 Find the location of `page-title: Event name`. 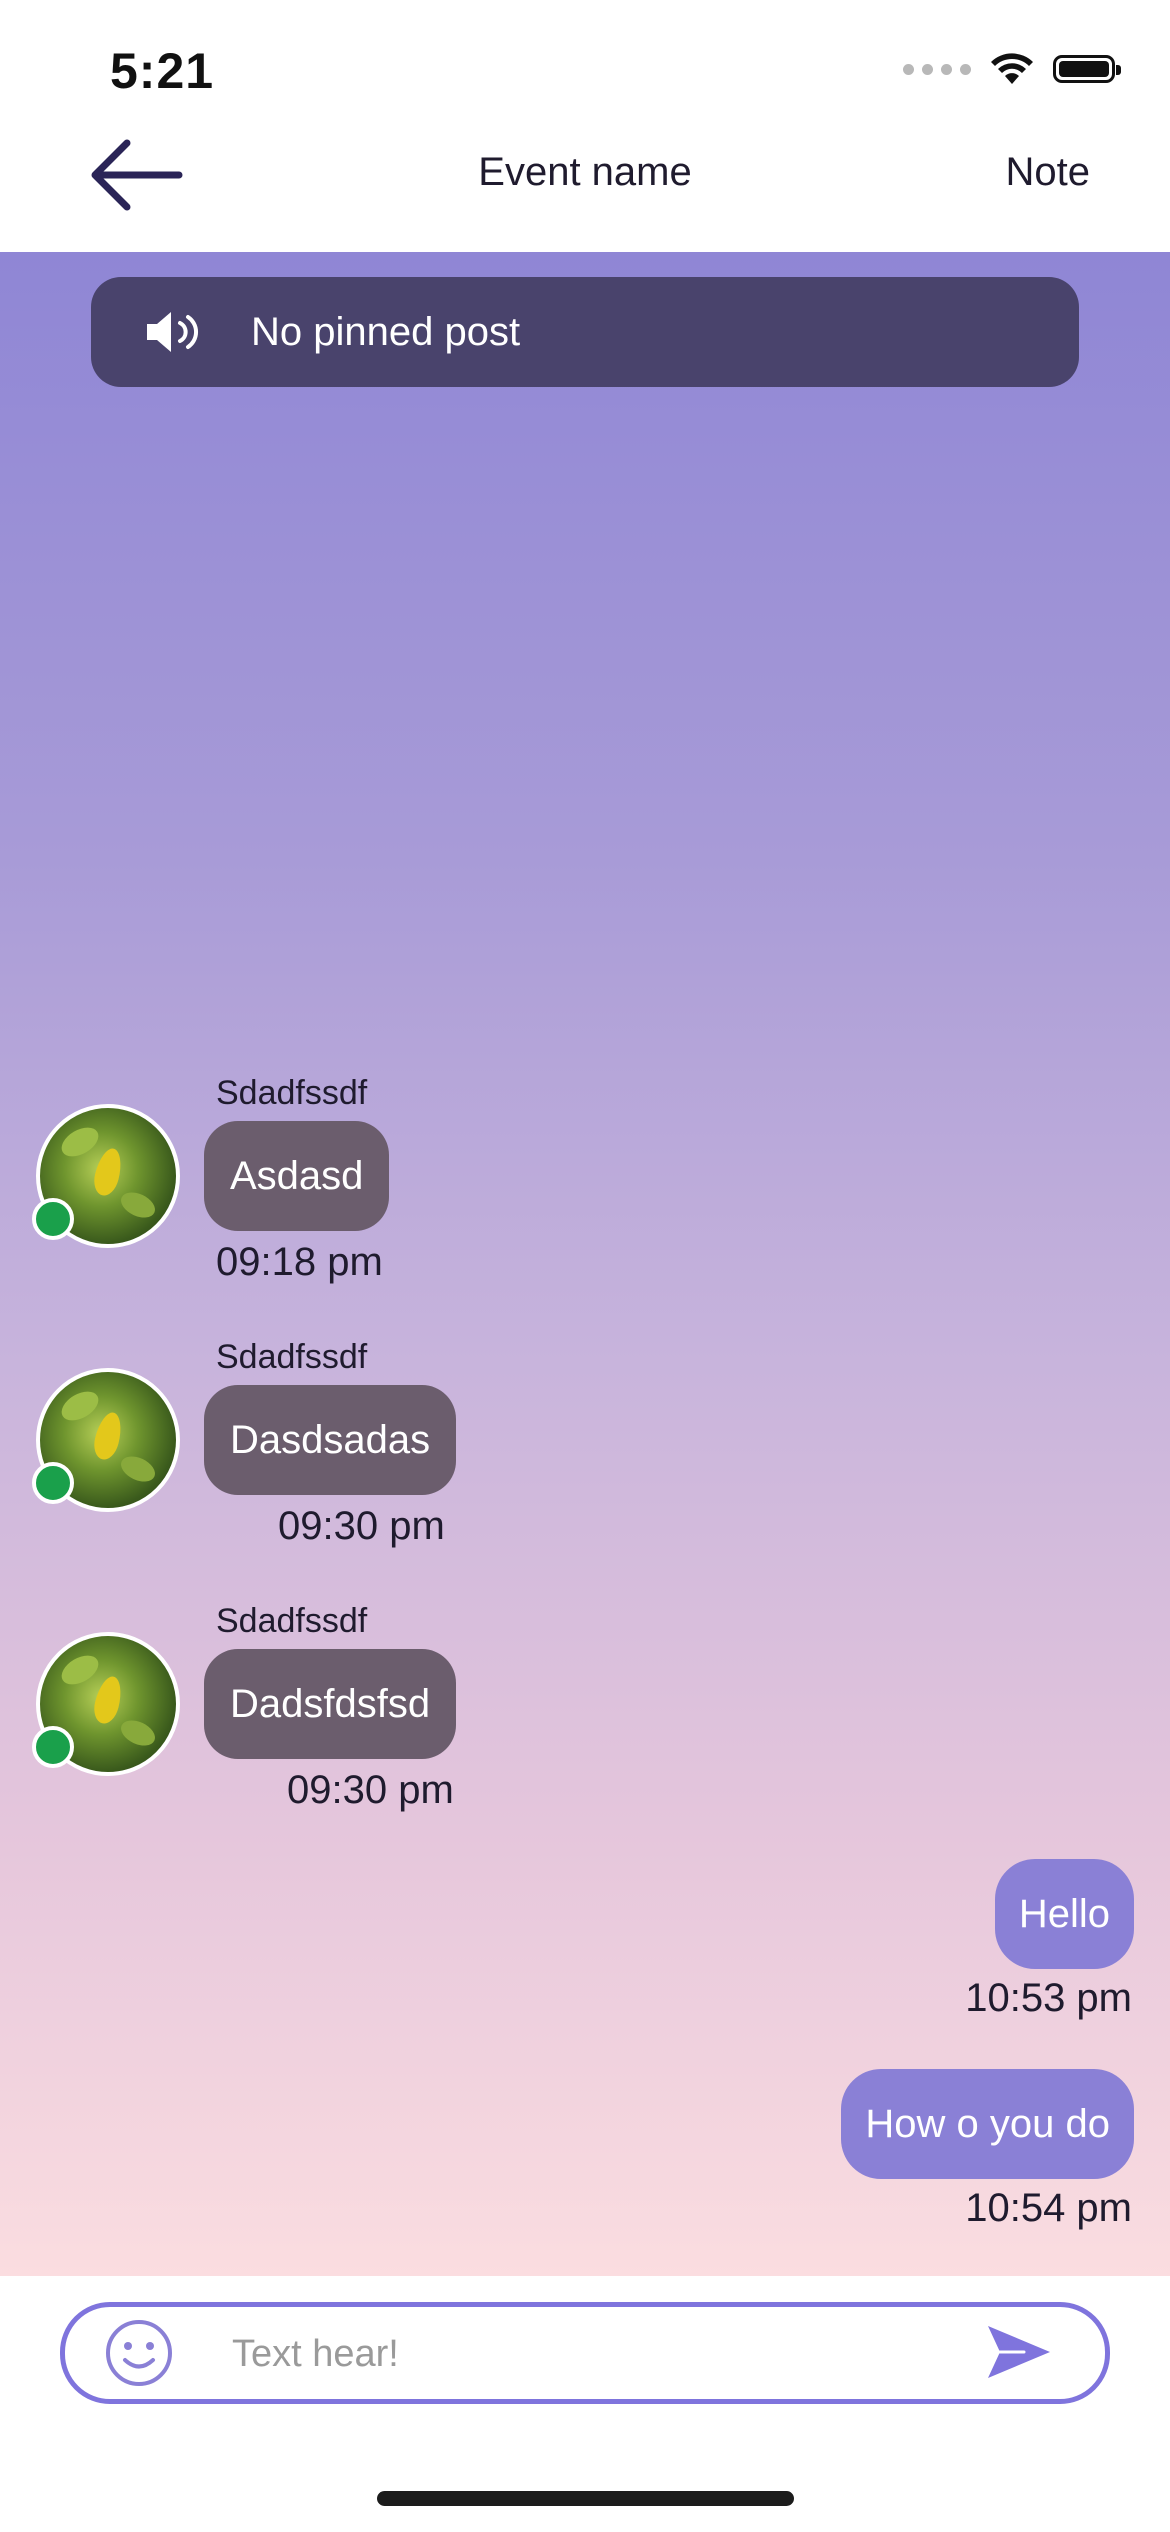

page-title: Event name is located at coordinates (585, 172).